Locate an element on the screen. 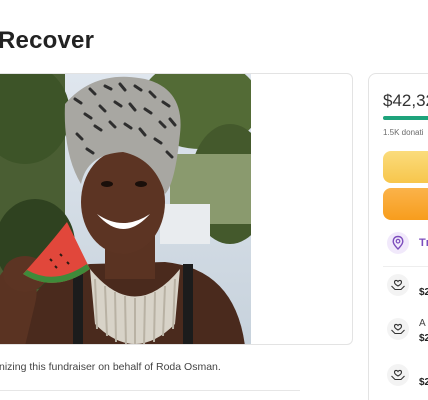  amount-raised: $42,32 is located at coordinates (405, 100).